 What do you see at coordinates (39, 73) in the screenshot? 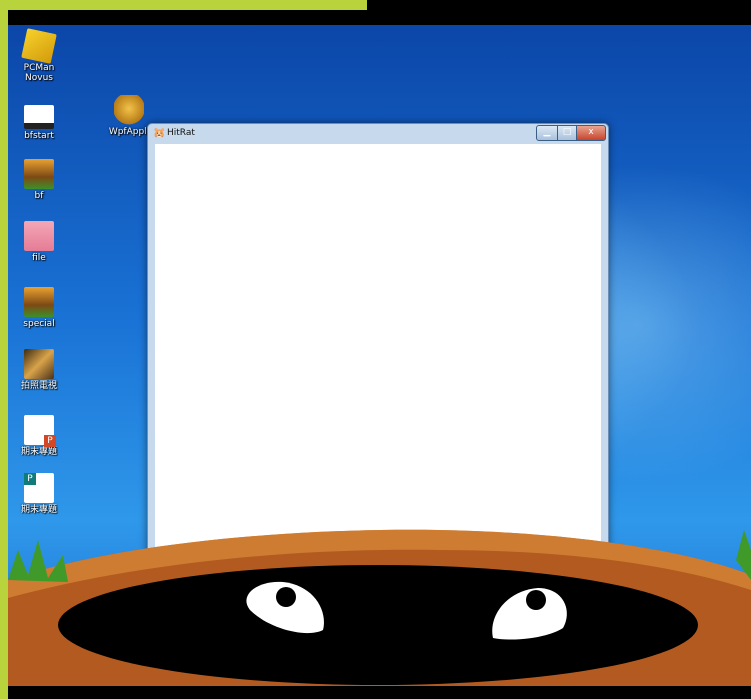
I see `desktop-icon-label: PCMan Novus` at bounding box center [39, 73].